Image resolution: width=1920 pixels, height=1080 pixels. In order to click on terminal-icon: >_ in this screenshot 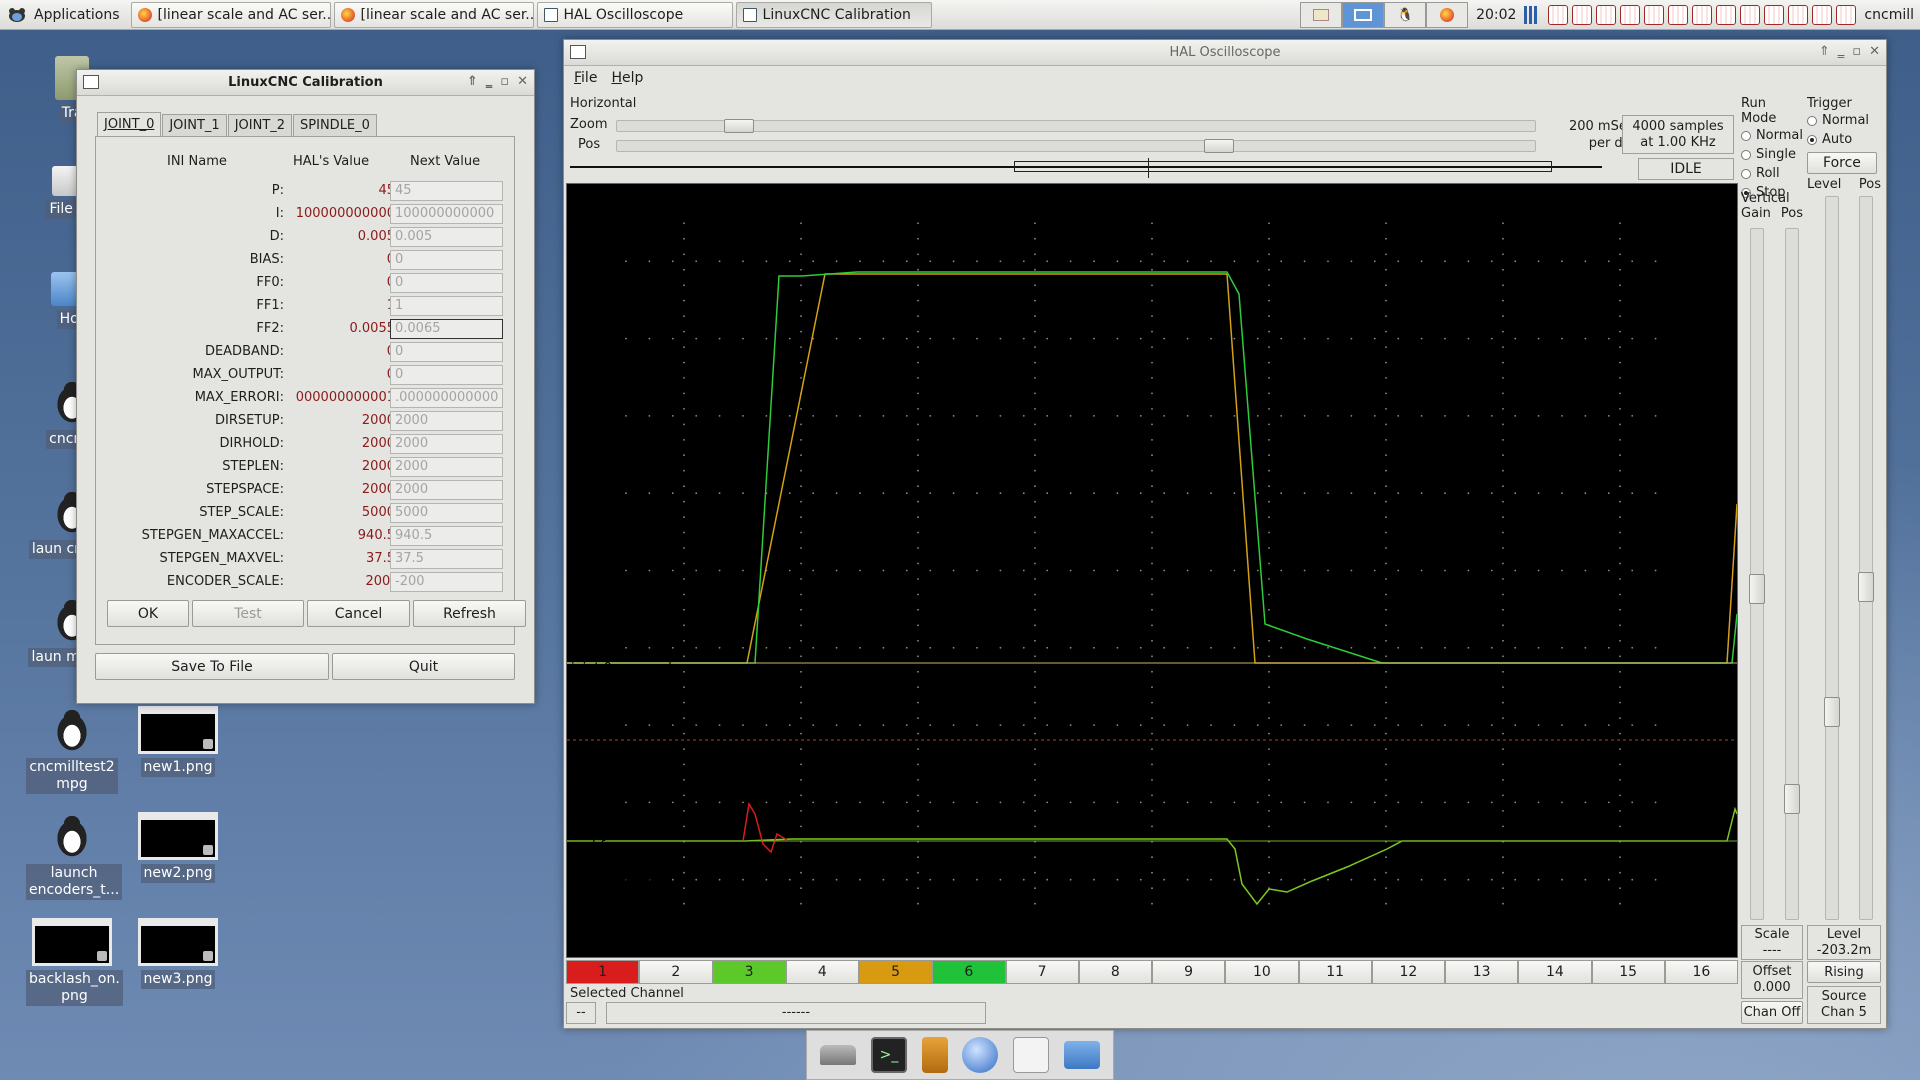, I will do `click(888, 1055)`.